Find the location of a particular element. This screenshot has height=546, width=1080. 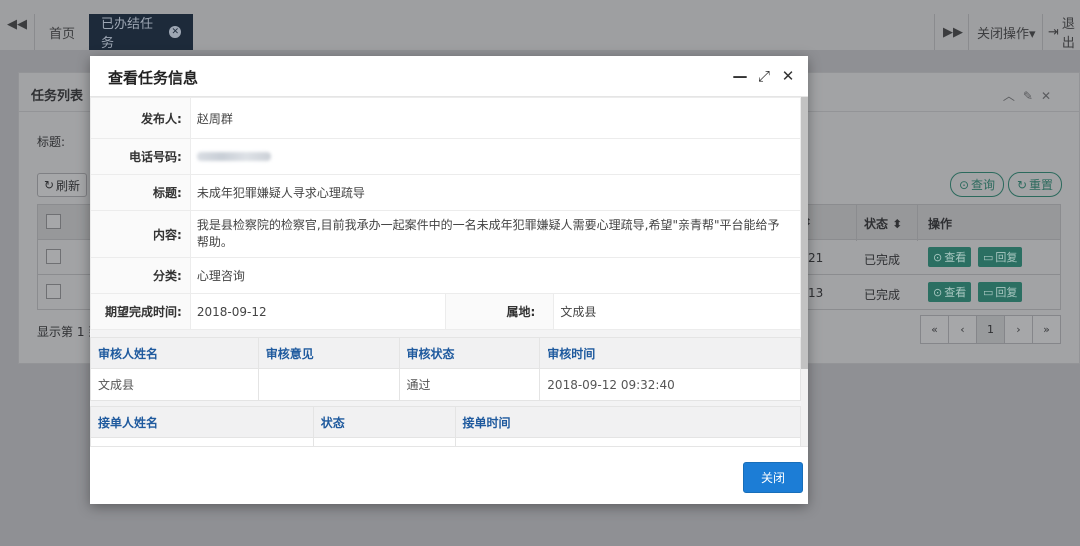

scrollbar-thumb is located at coordinates (804, 233).